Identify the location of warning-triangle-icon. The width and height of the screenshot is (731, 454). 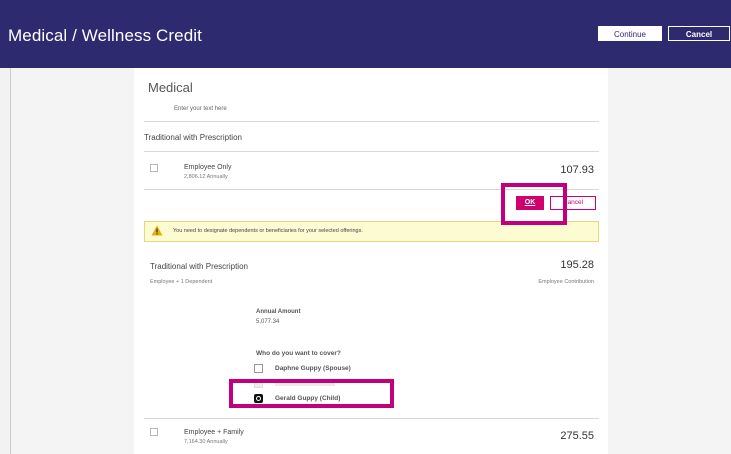
(157, 230).